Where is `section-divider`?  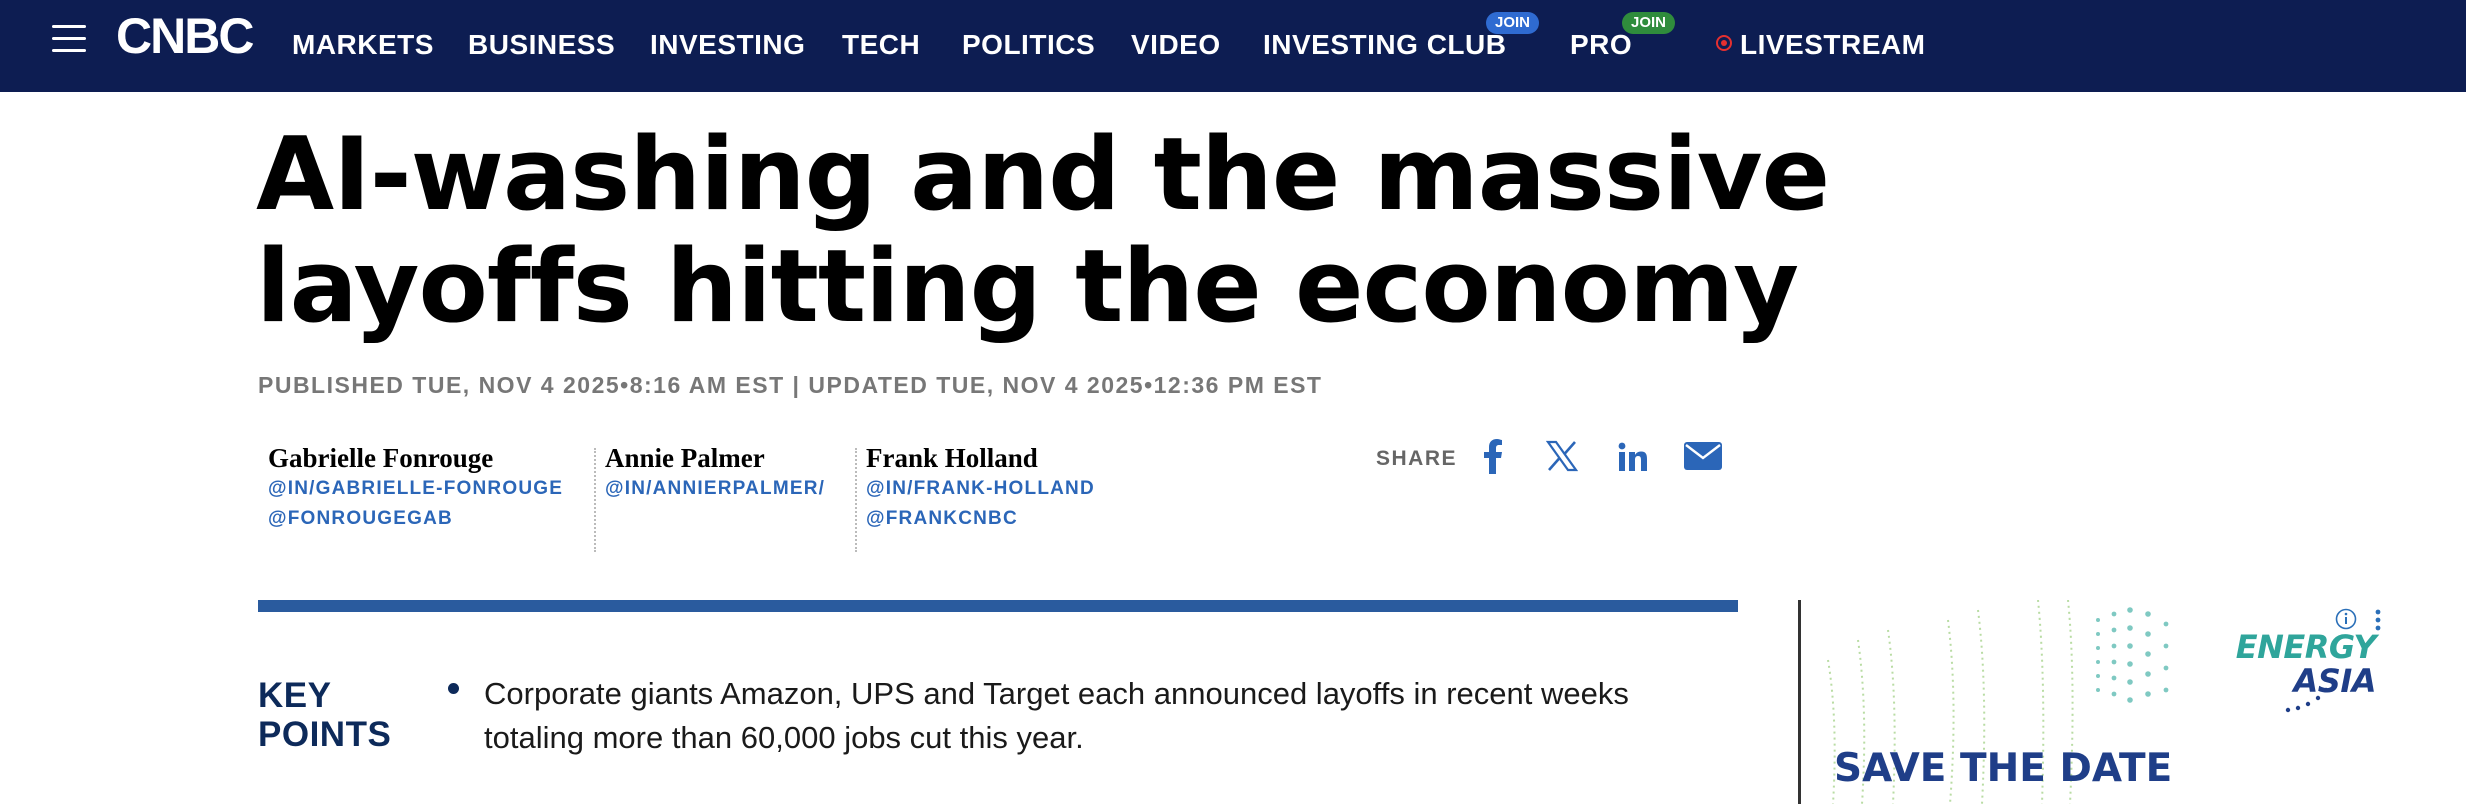 section-divider is located at coordinates (998, 606).